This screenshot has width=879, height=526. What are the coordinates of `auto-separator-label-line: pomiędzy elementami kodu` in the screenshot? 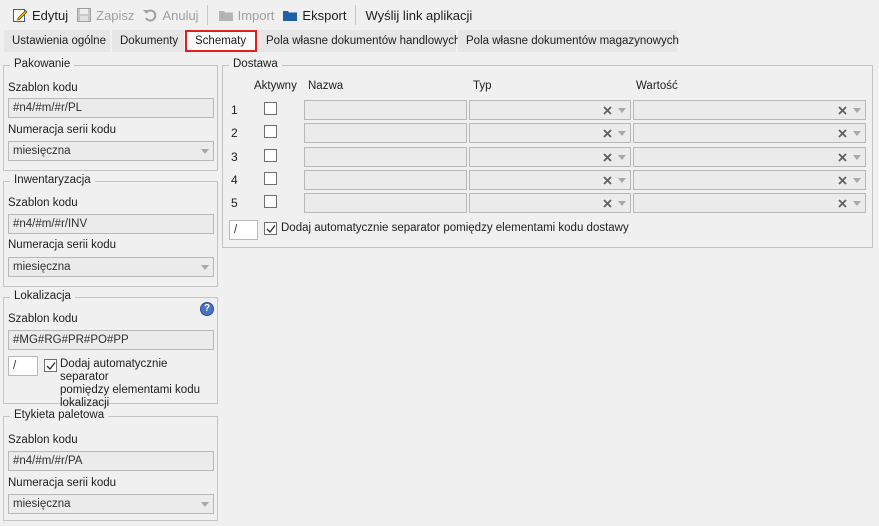 It's located at (130, 390).